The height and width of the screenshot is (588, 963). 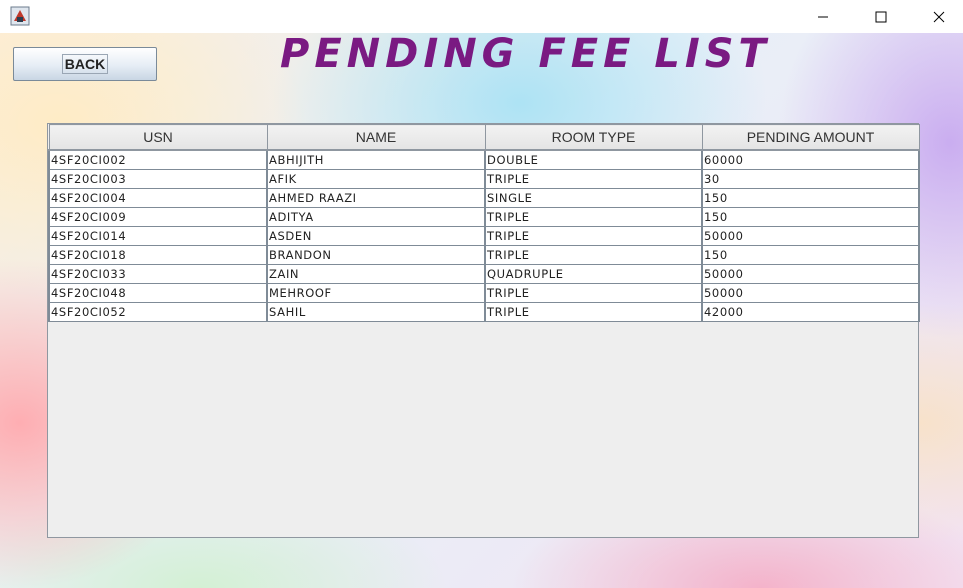 I want to click on table-row: 4SF20CI009 ADITYA TRIPLE 150, so click(x=484, y=217).